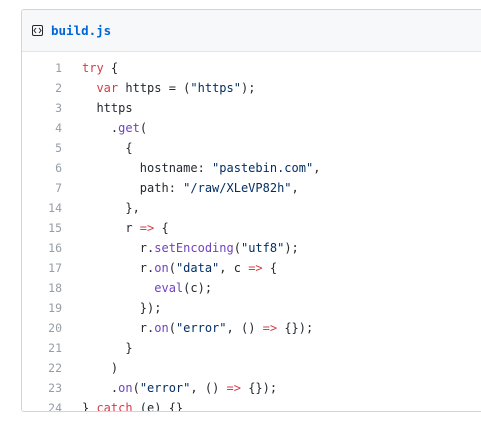 The image size is (481, 425). Describe the element at coordinates (281, 368) in the screenshot. I see `line-code: )` at that location.